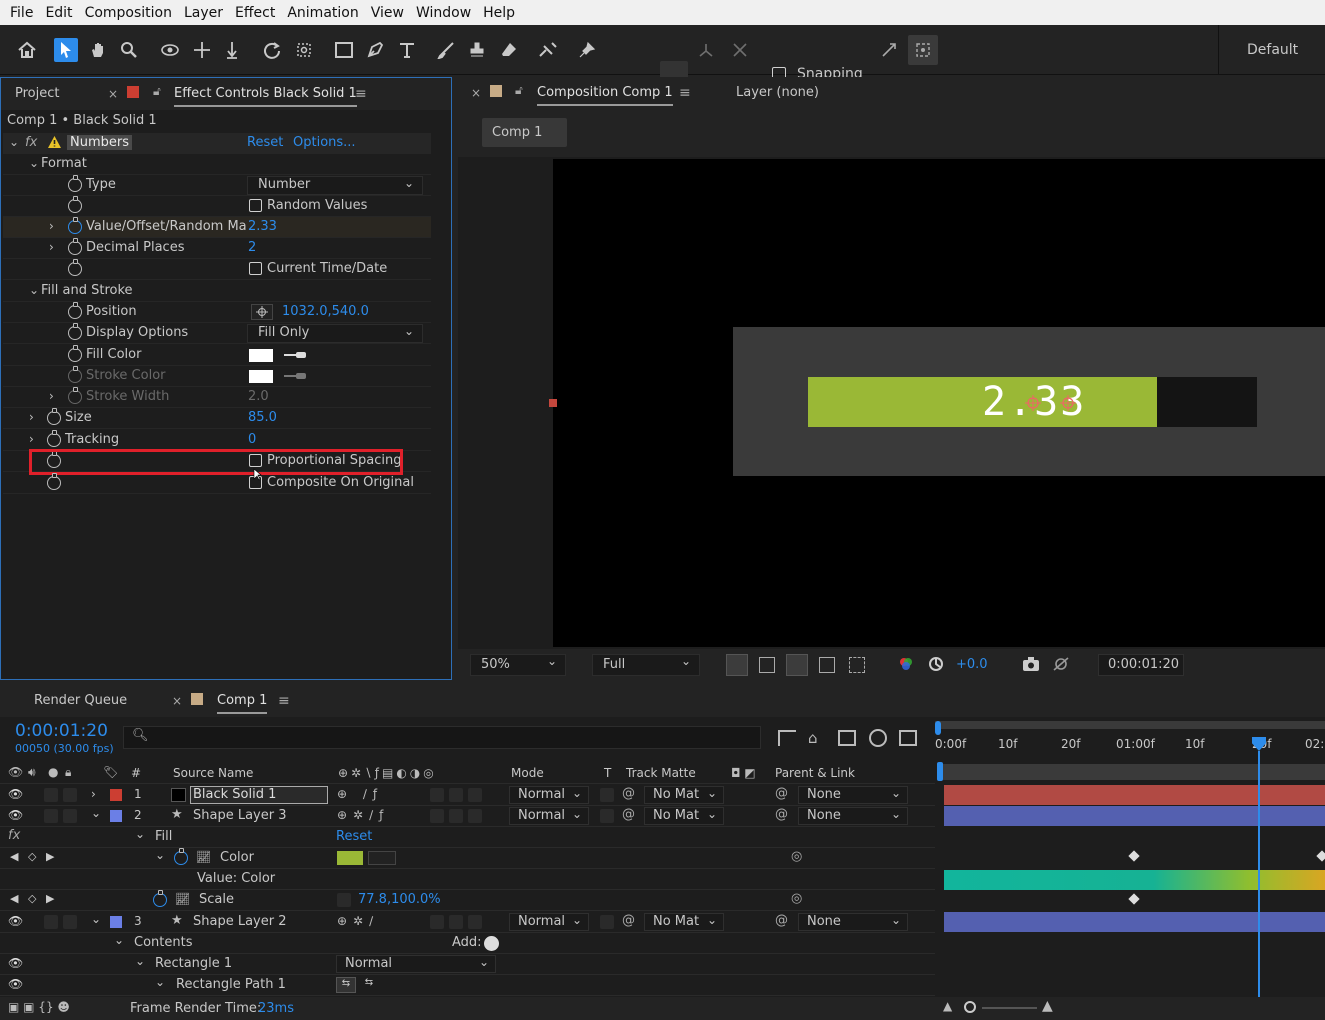  I want to click on frame-blending-icon, so click(847, 738).